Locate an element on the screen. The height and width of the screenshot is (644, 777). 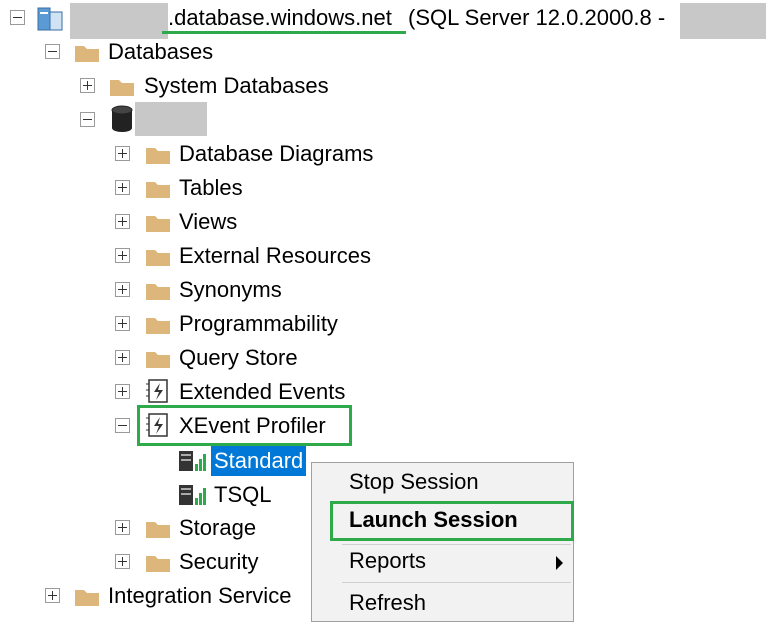
tree-item-extended-events: Extended Events is located at coordinates (262, 392).